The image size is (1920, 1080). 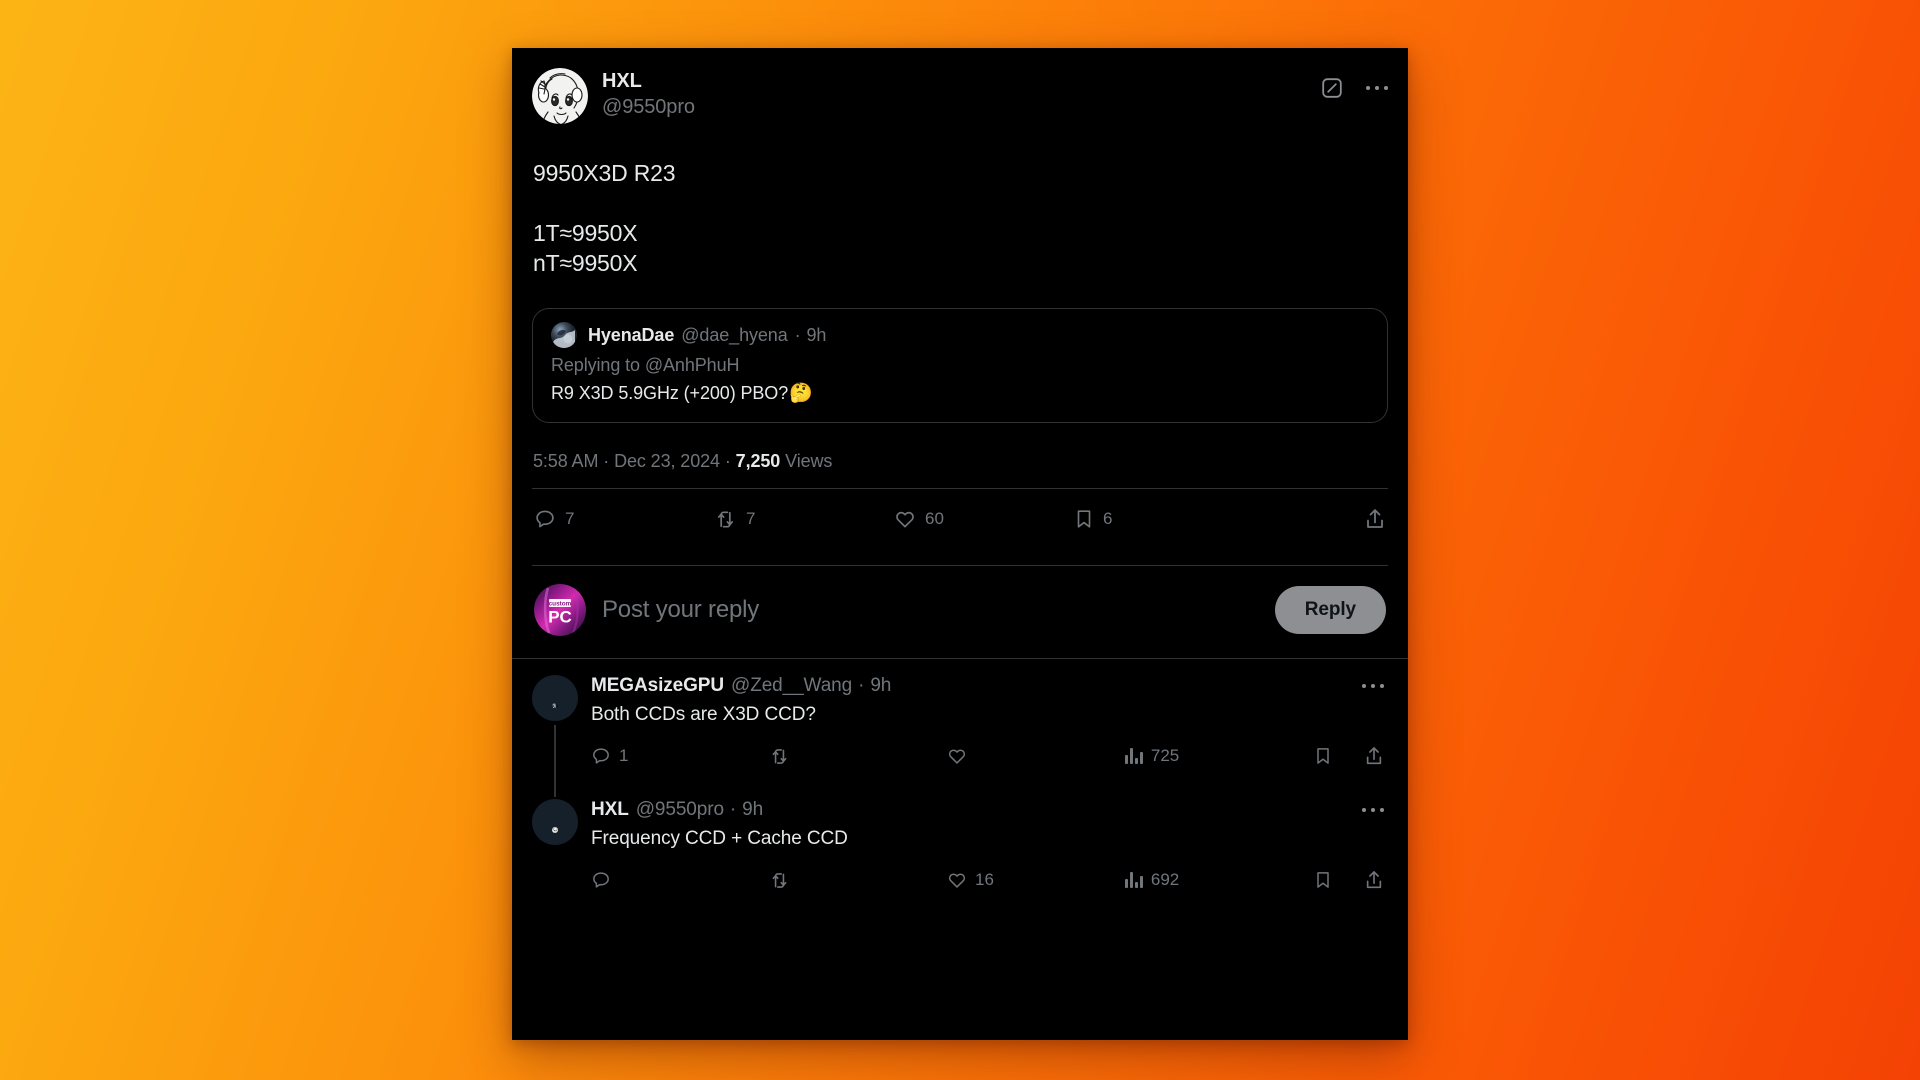 I want to click on reply-button: Reply, so click(x=1330, y=610).